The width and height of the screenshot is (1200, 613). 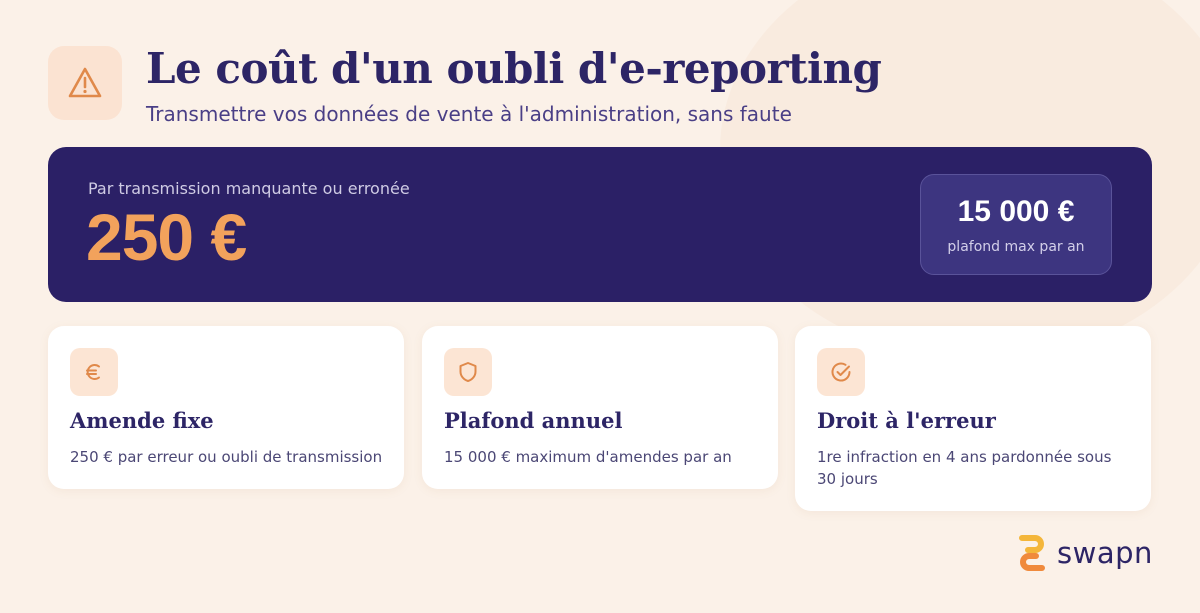 I want to click on annual-cap-box: 15 000 € plafond max par an, so click(x=1016, y=224).